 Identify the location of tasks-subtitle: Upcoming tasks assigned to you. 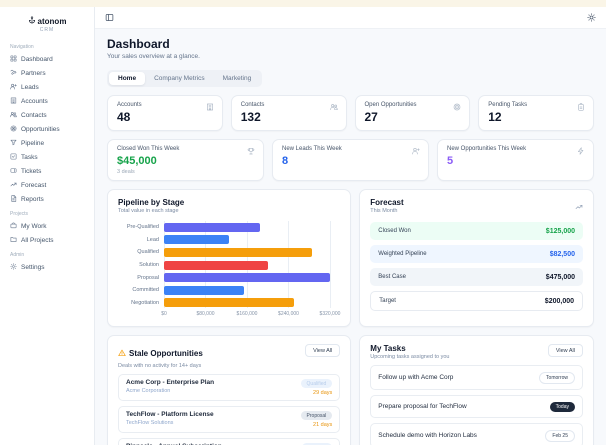
(410, 357).